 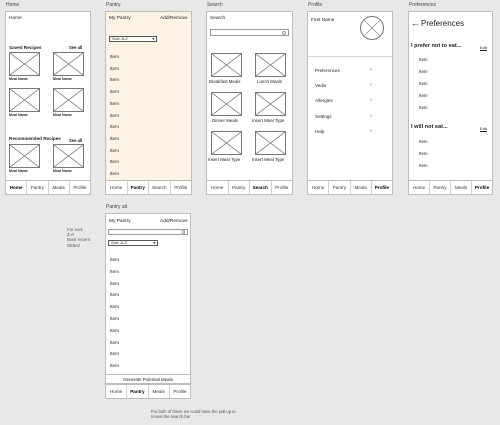 What do you see at coordinates (15, 18) in the screenshot?
I see `page-title: Home` at bounding box center [15, 18].